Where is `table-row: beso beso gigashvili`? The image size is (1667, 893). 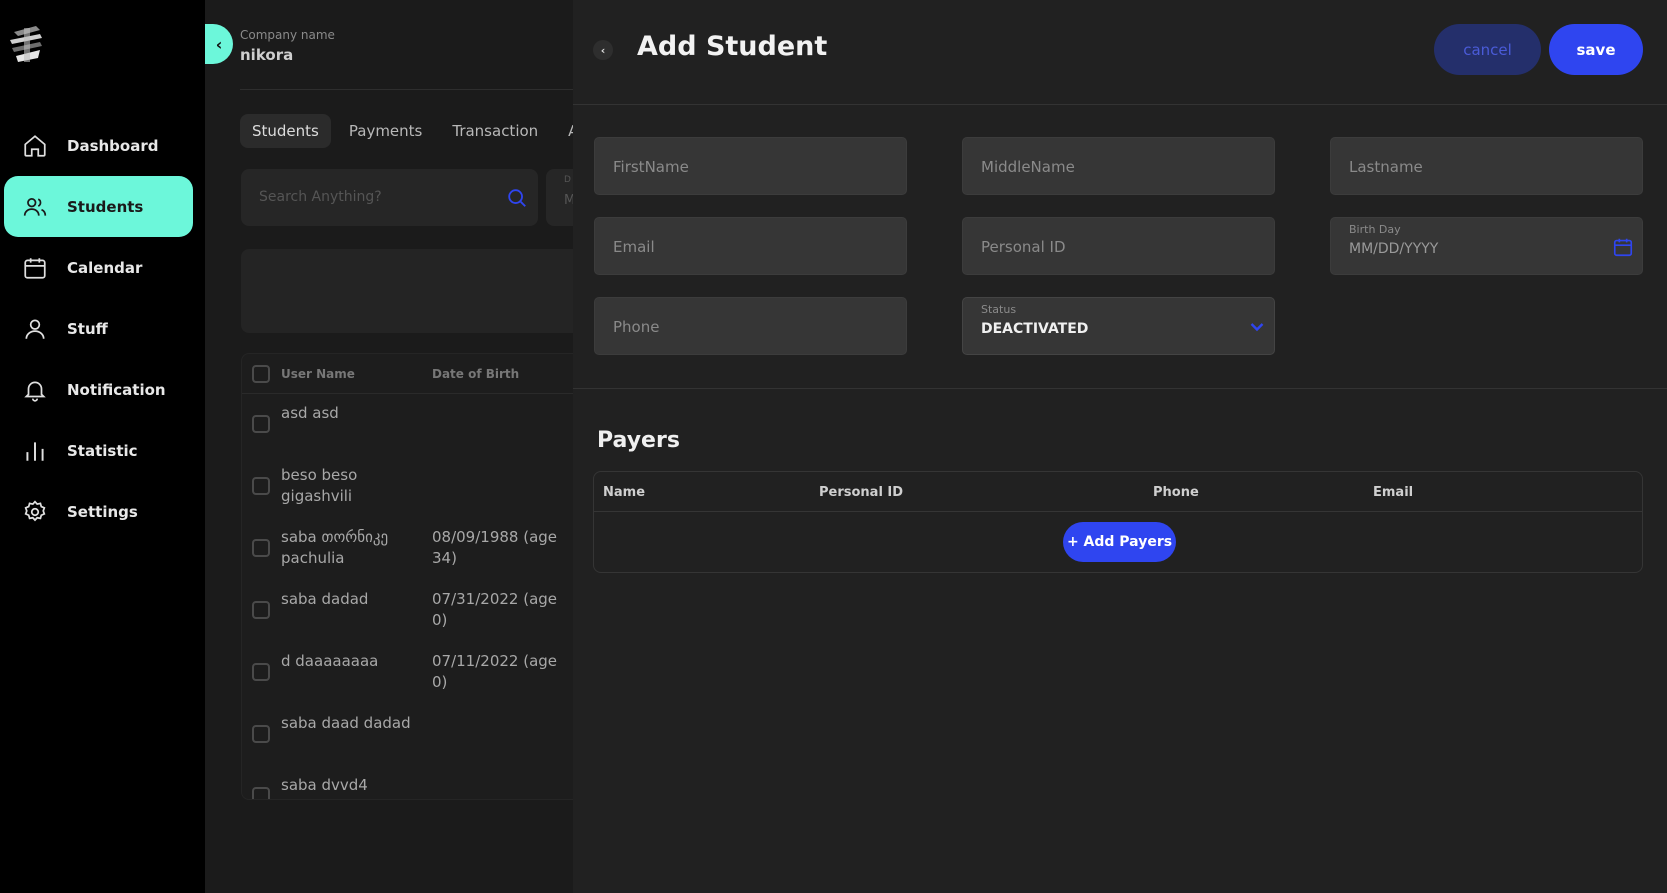 table-row: beso beso gigashvili is located at coordinates (421, 487).